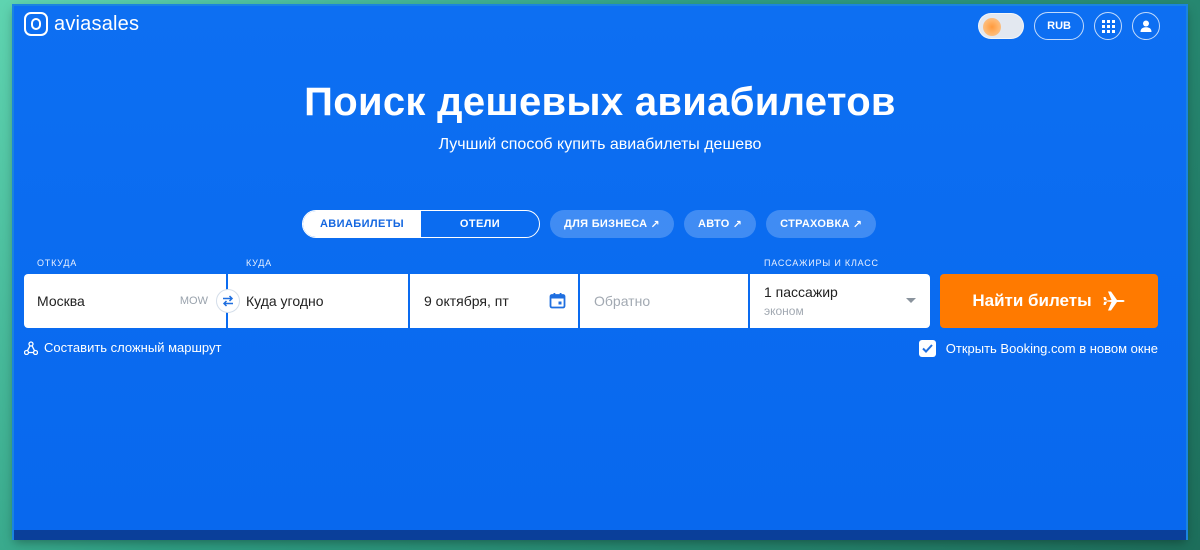 The image size is (1200, 550). I want to click on search-button: Найти билеты, so click(1049, 301).